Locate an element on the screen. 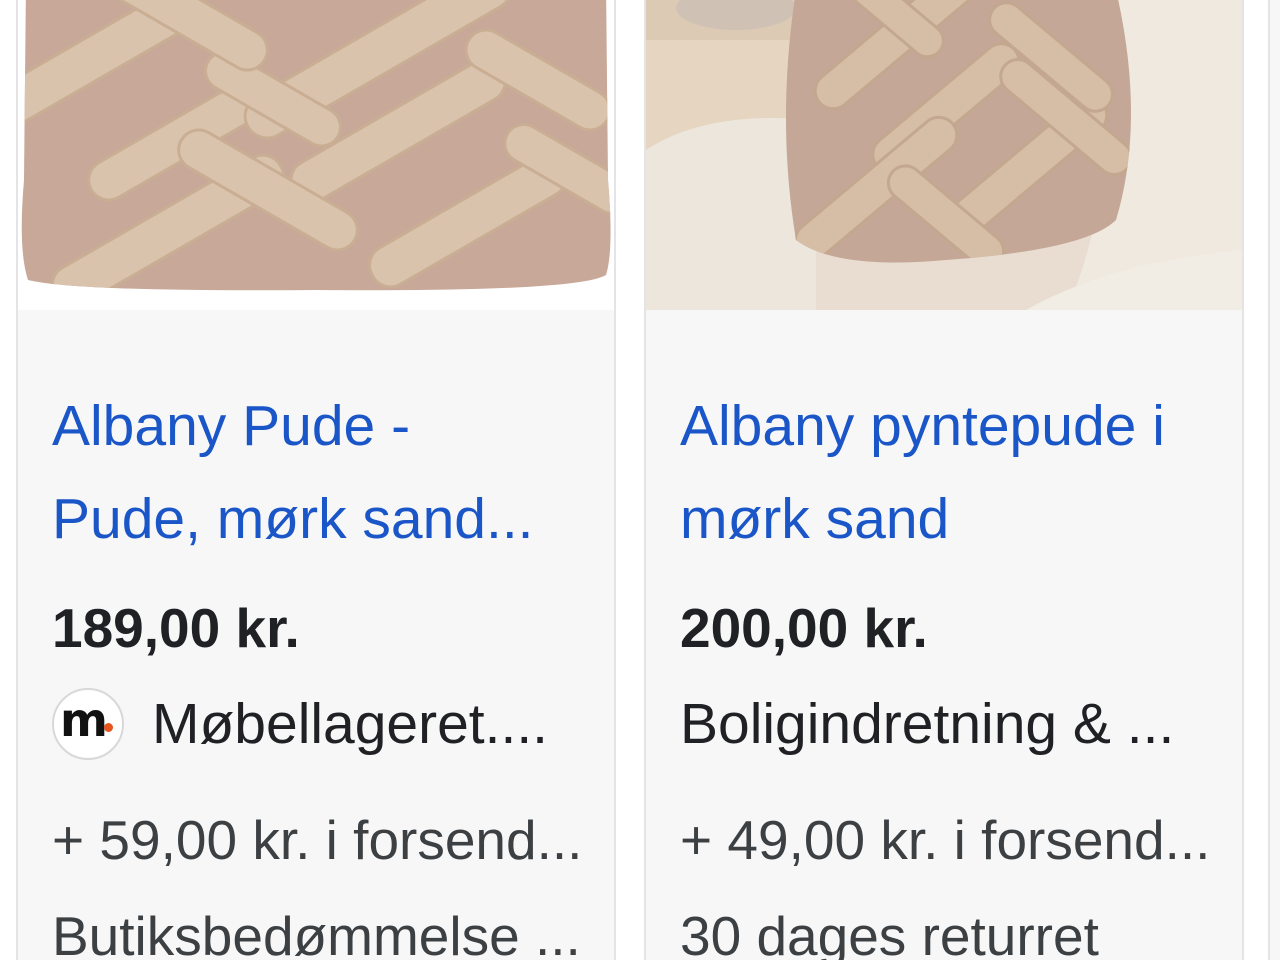 The height and width of the screenshot is (960, 1280). logo-dot is located at coordinates (108, 727).